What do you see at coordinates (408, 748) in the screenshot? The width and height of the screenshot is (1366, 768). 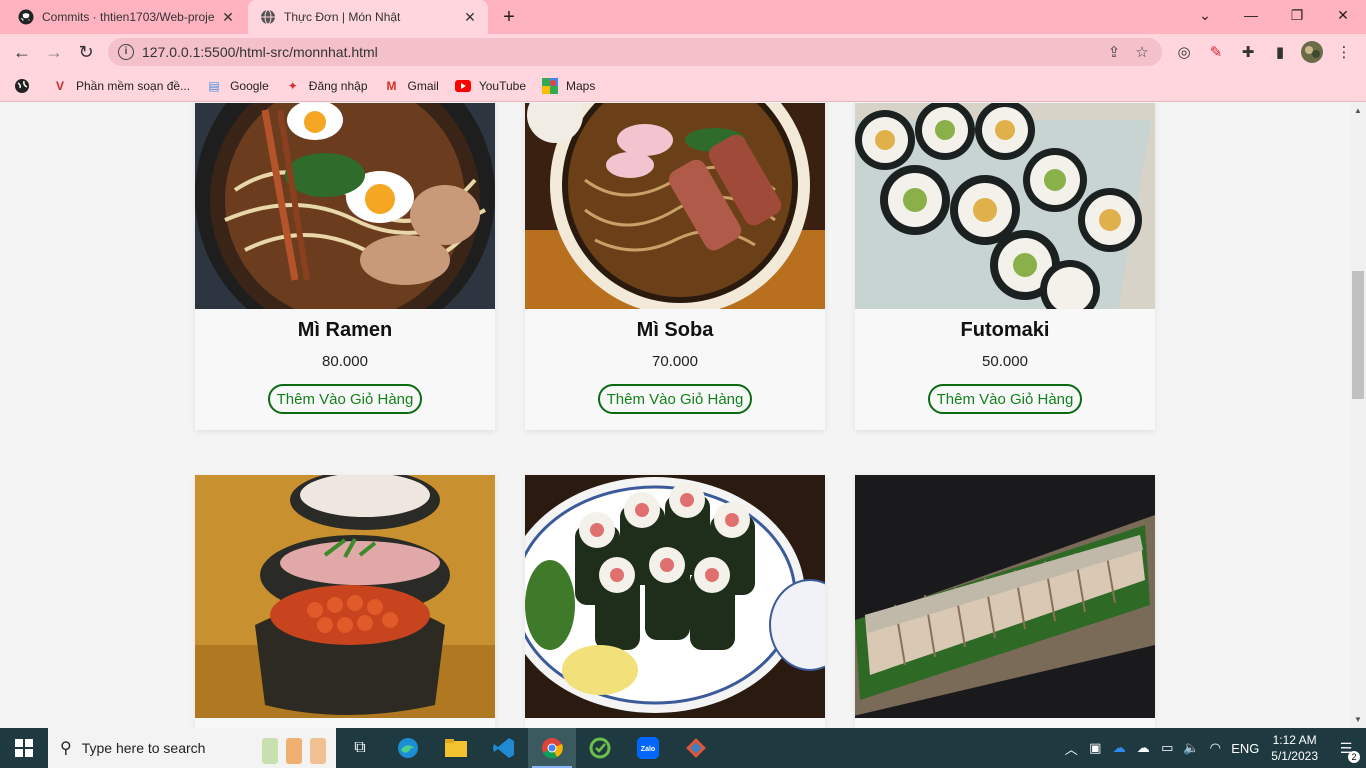 I see `edge-browser-icon` at bounding box center [408, 748].